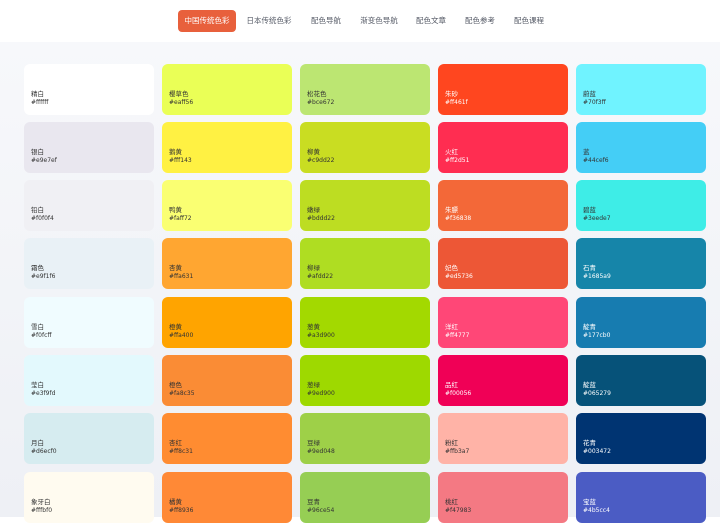 This screenshot has height=523, width=720. What do you see at coordinates (175, 443) in the screenshot?
I see `color-name: 杏红` at bounding box center [175, 443].